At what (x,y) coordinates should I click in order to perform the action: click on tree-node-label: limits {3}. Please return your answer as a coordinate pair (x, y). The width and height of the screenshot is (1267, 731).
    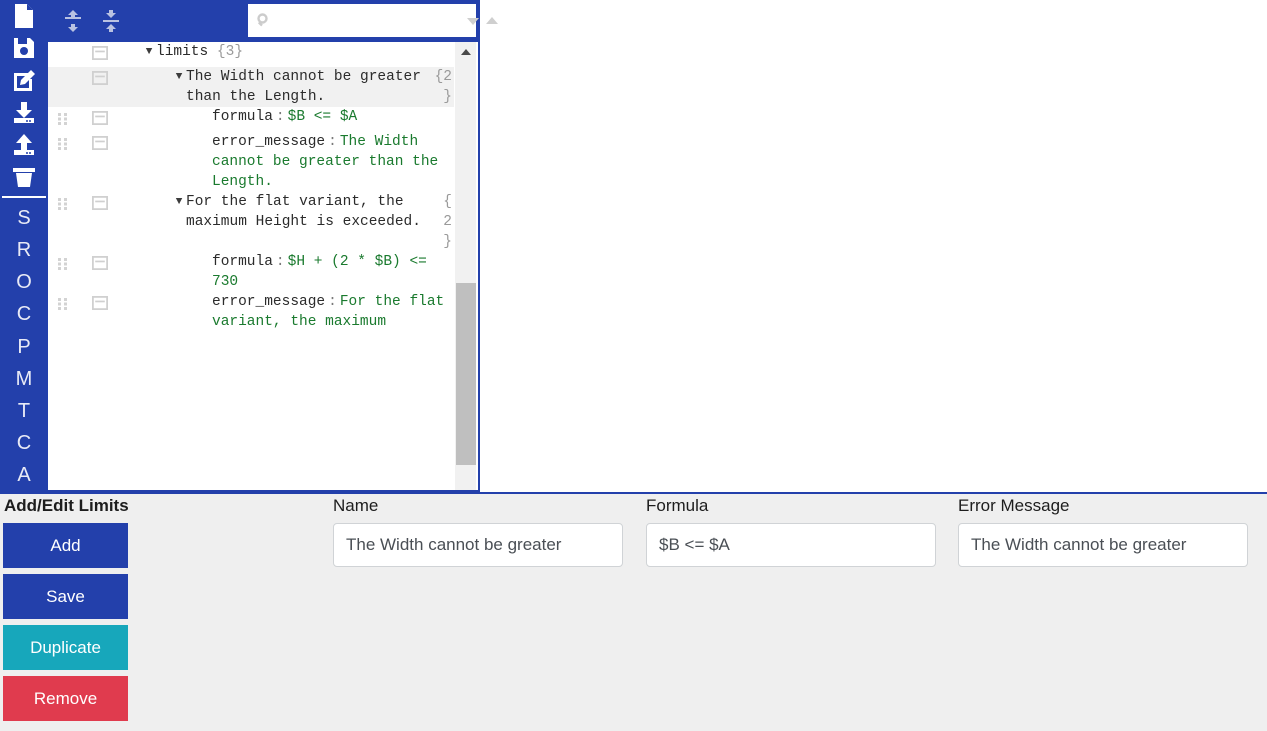
    Looking at the image, I should click on (199, 52).